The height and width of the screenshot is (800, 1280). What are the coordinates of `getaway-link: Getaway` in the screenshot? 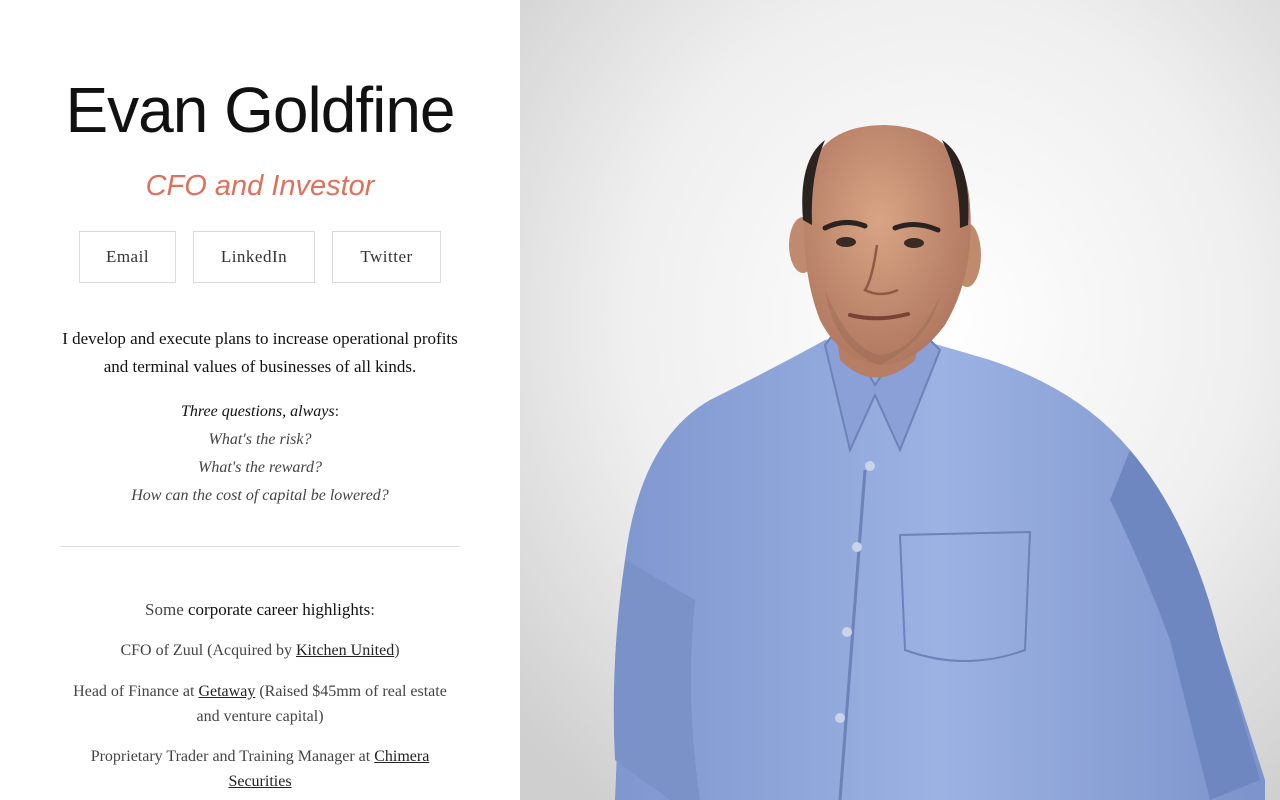 It's located at (226, 691).